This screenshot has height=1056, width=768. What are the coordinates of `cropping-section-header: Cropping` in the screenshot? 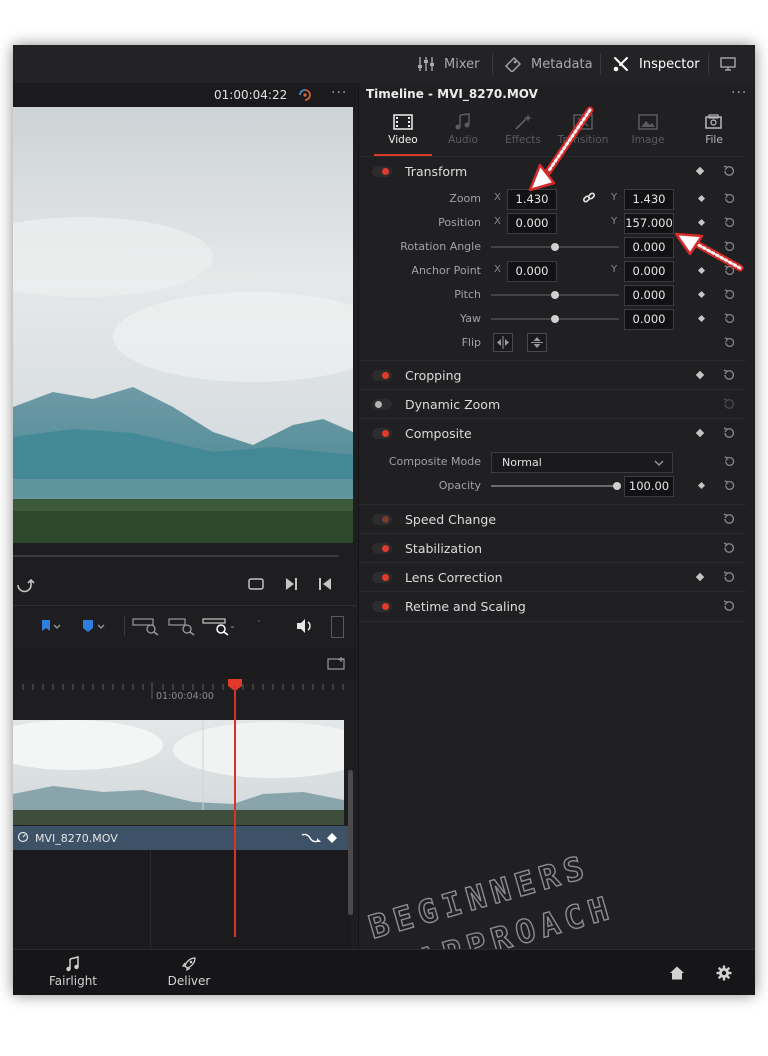 It's located at (552, 375).